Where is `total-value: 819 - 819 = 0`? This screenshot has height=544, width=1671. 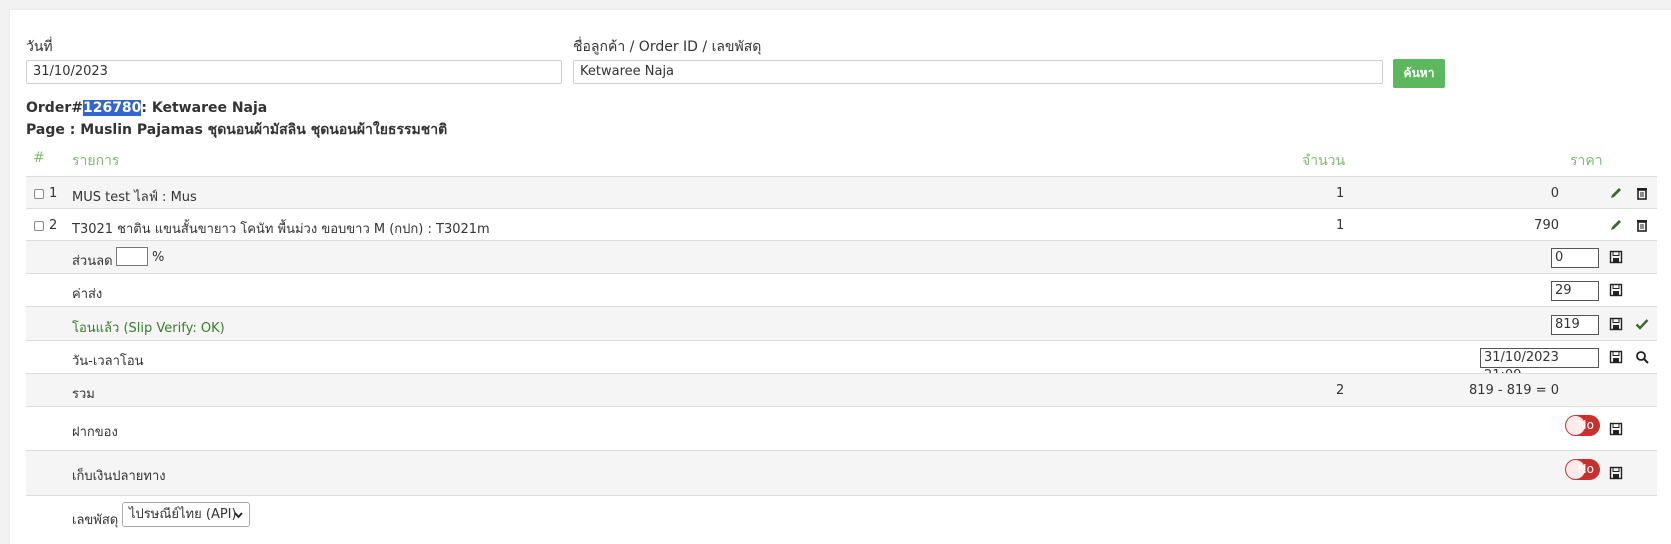
total-value: 819 - 819 = 0 is located at coordinates (1513, 390).